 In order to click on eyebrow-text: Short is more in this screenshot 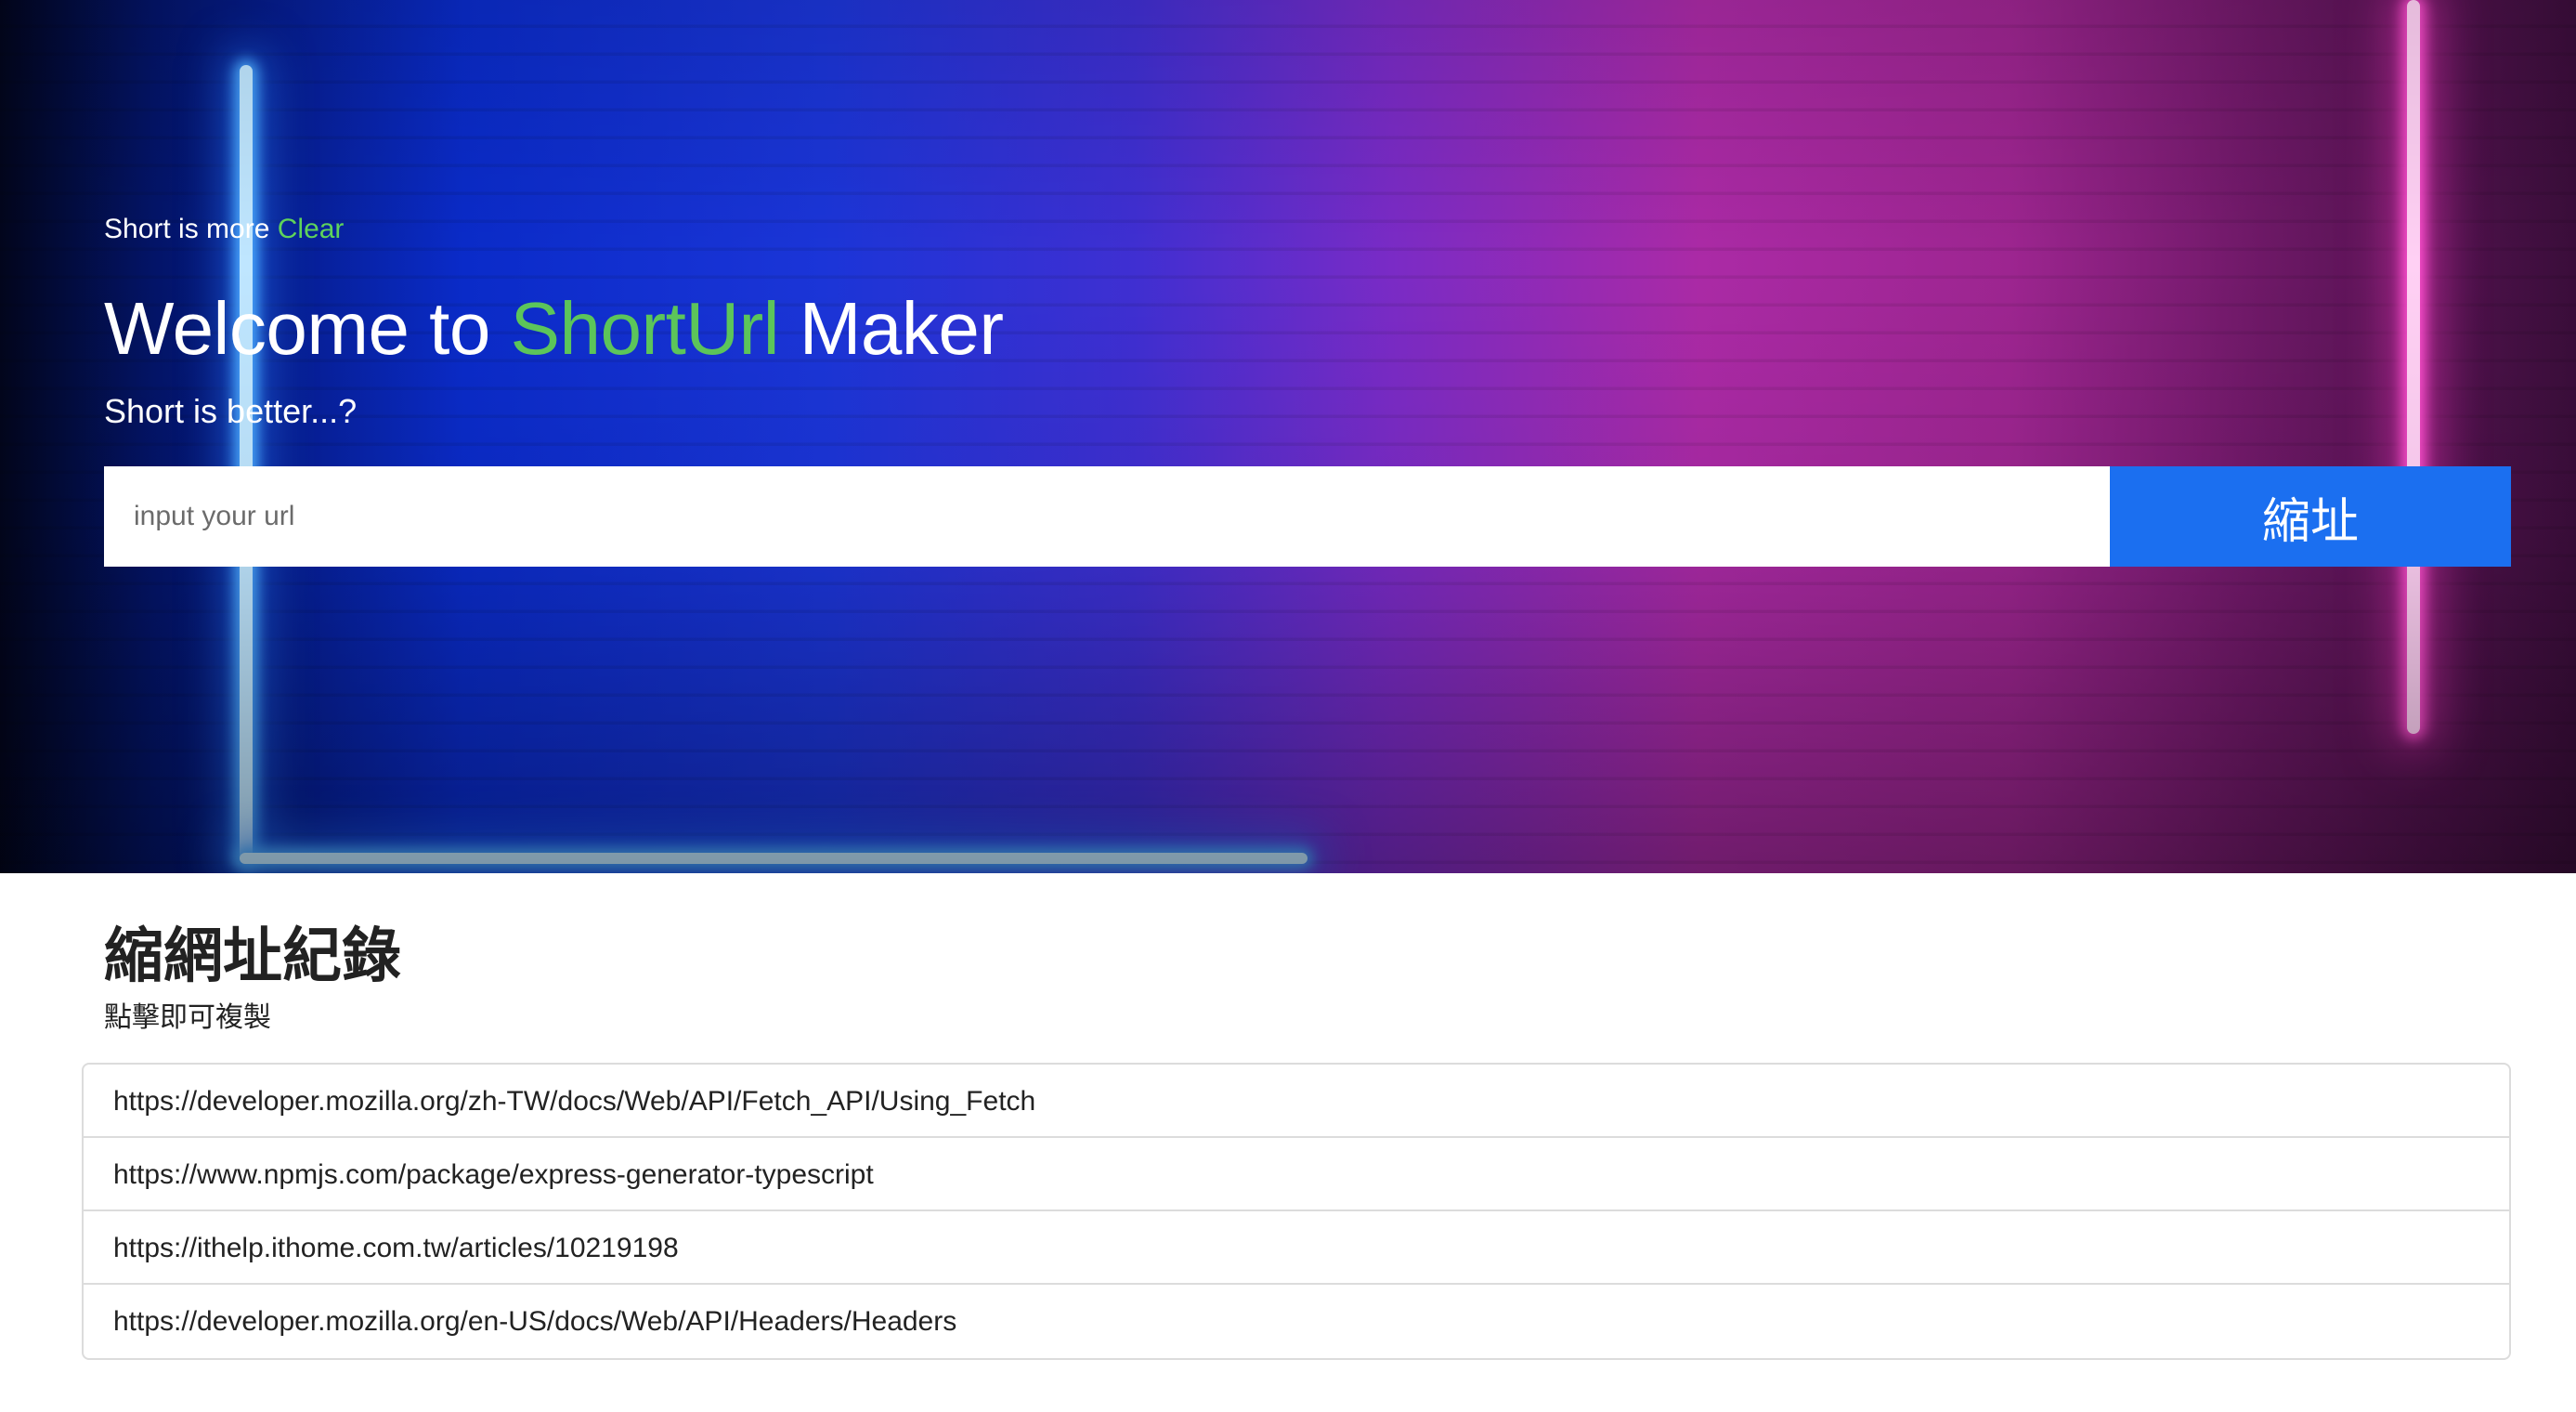, I will do `click(187, 229)`.